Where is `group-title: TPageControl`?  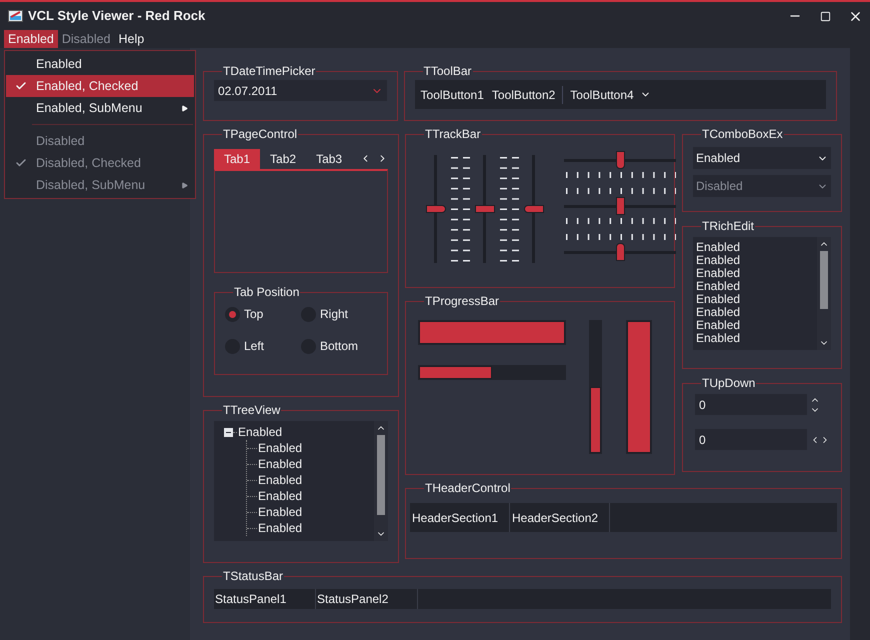 group-title: TPageControl is located at coordinates (260, 134).